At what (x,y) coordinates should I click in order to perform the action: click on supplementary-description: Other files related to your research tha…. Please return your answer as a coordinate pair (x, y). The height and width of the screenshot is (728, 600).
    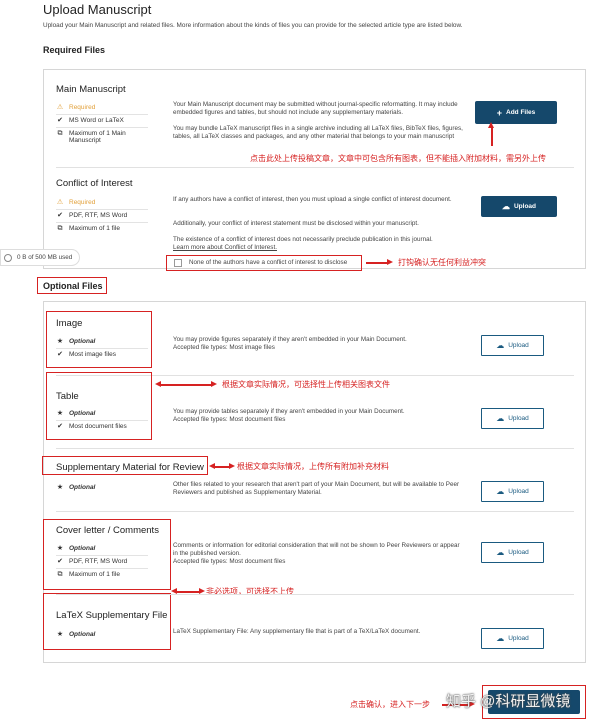
    Looking at the image, I should click on (316, 488).